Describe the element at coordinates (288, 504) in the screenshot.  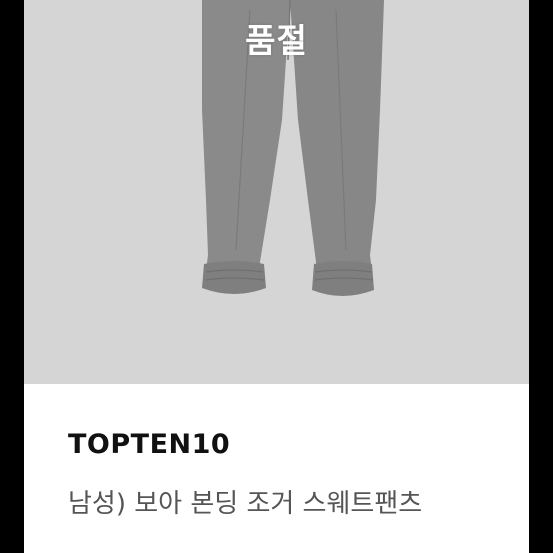
I see `product-title: 남성) 보아 본딩 조거 스웨트팬츠` at that location.